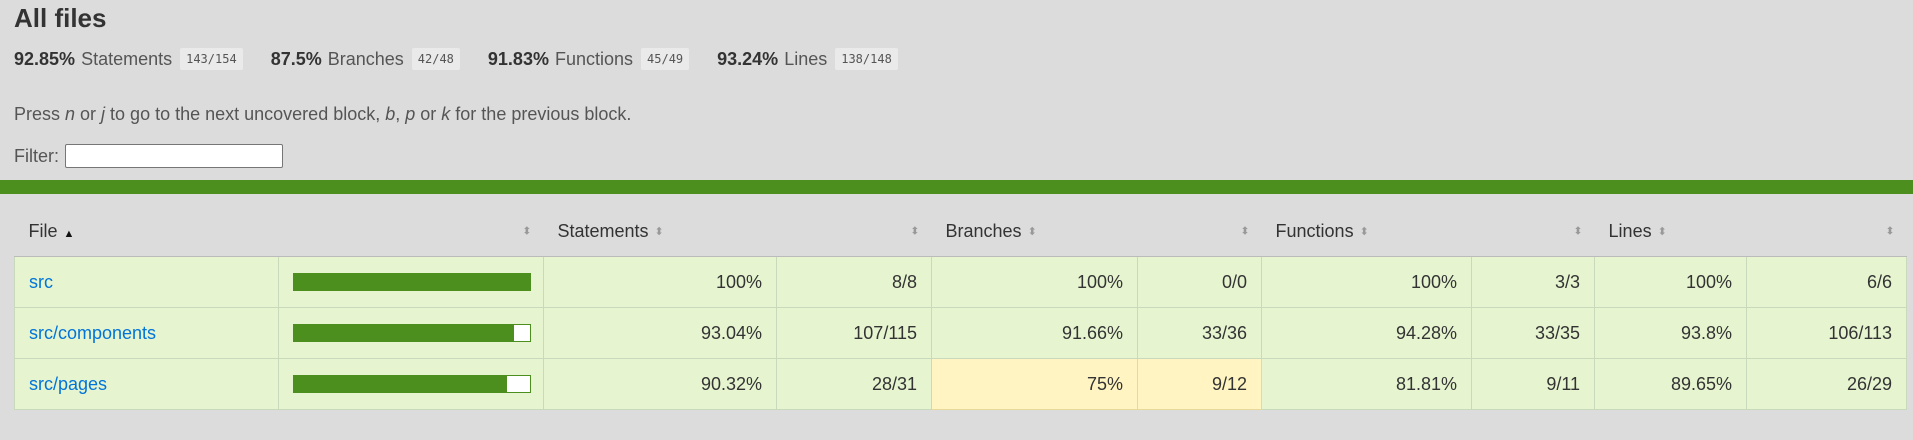  Describe the element at coordinates (1630, 230) in the screenshot. I see `column-label: Lines` at that location.